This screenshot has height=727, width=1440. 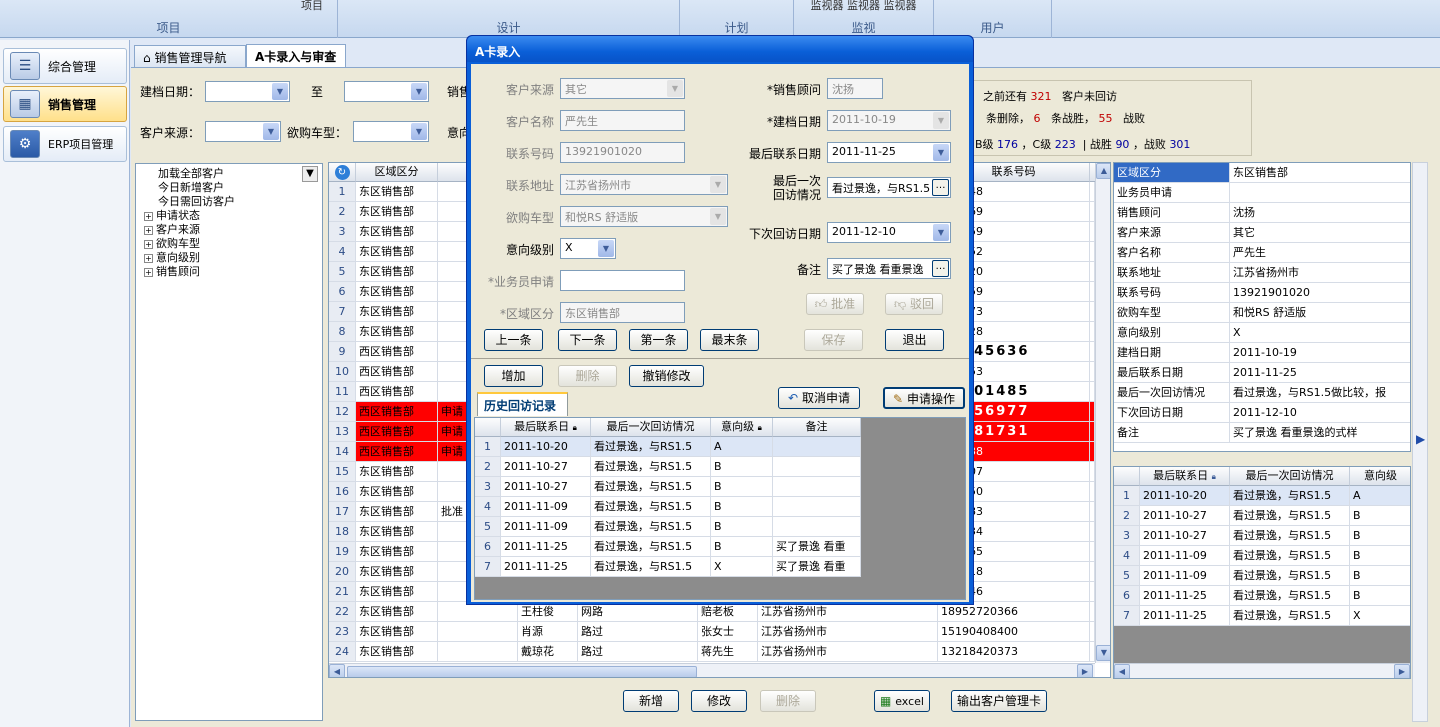 I want to click on detail-field-value: 江苏省扬州市, so click(x=1320, y=273).